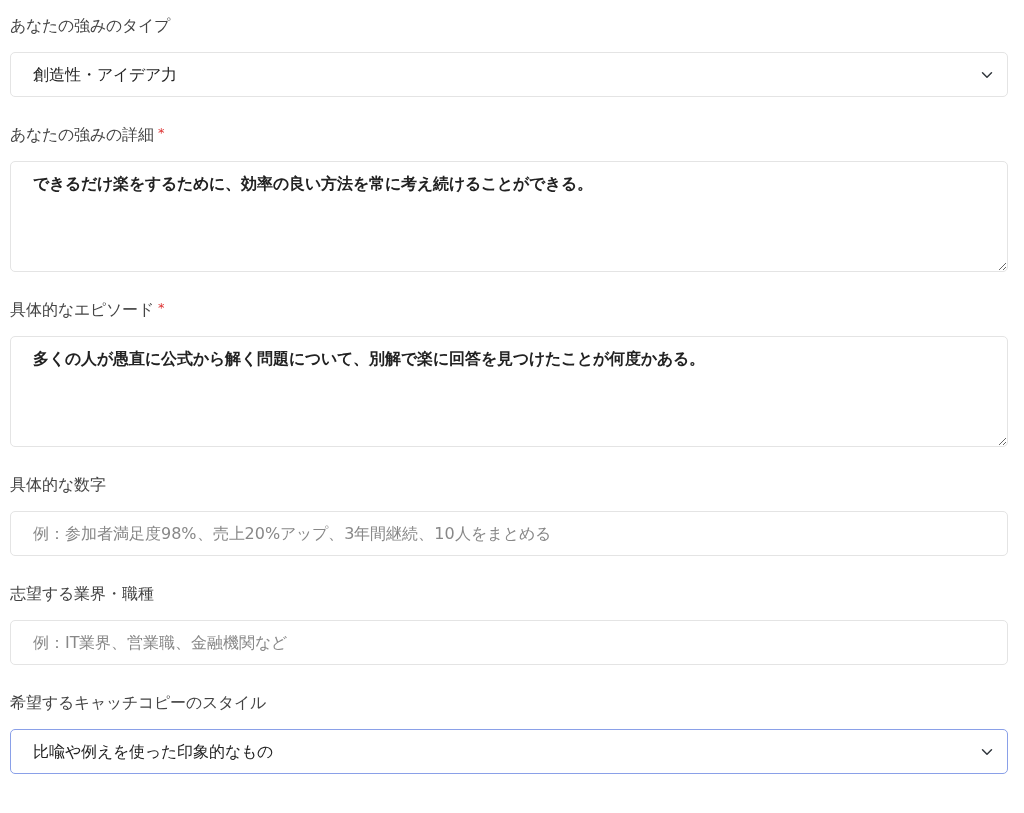 The width and height of the screenshot is (1024, 813). I want to click on text-area: 多くの人が愚直に公式から解く問題について、別解で楽に回答を見つけたことが何度かある。, so click(509, 391).